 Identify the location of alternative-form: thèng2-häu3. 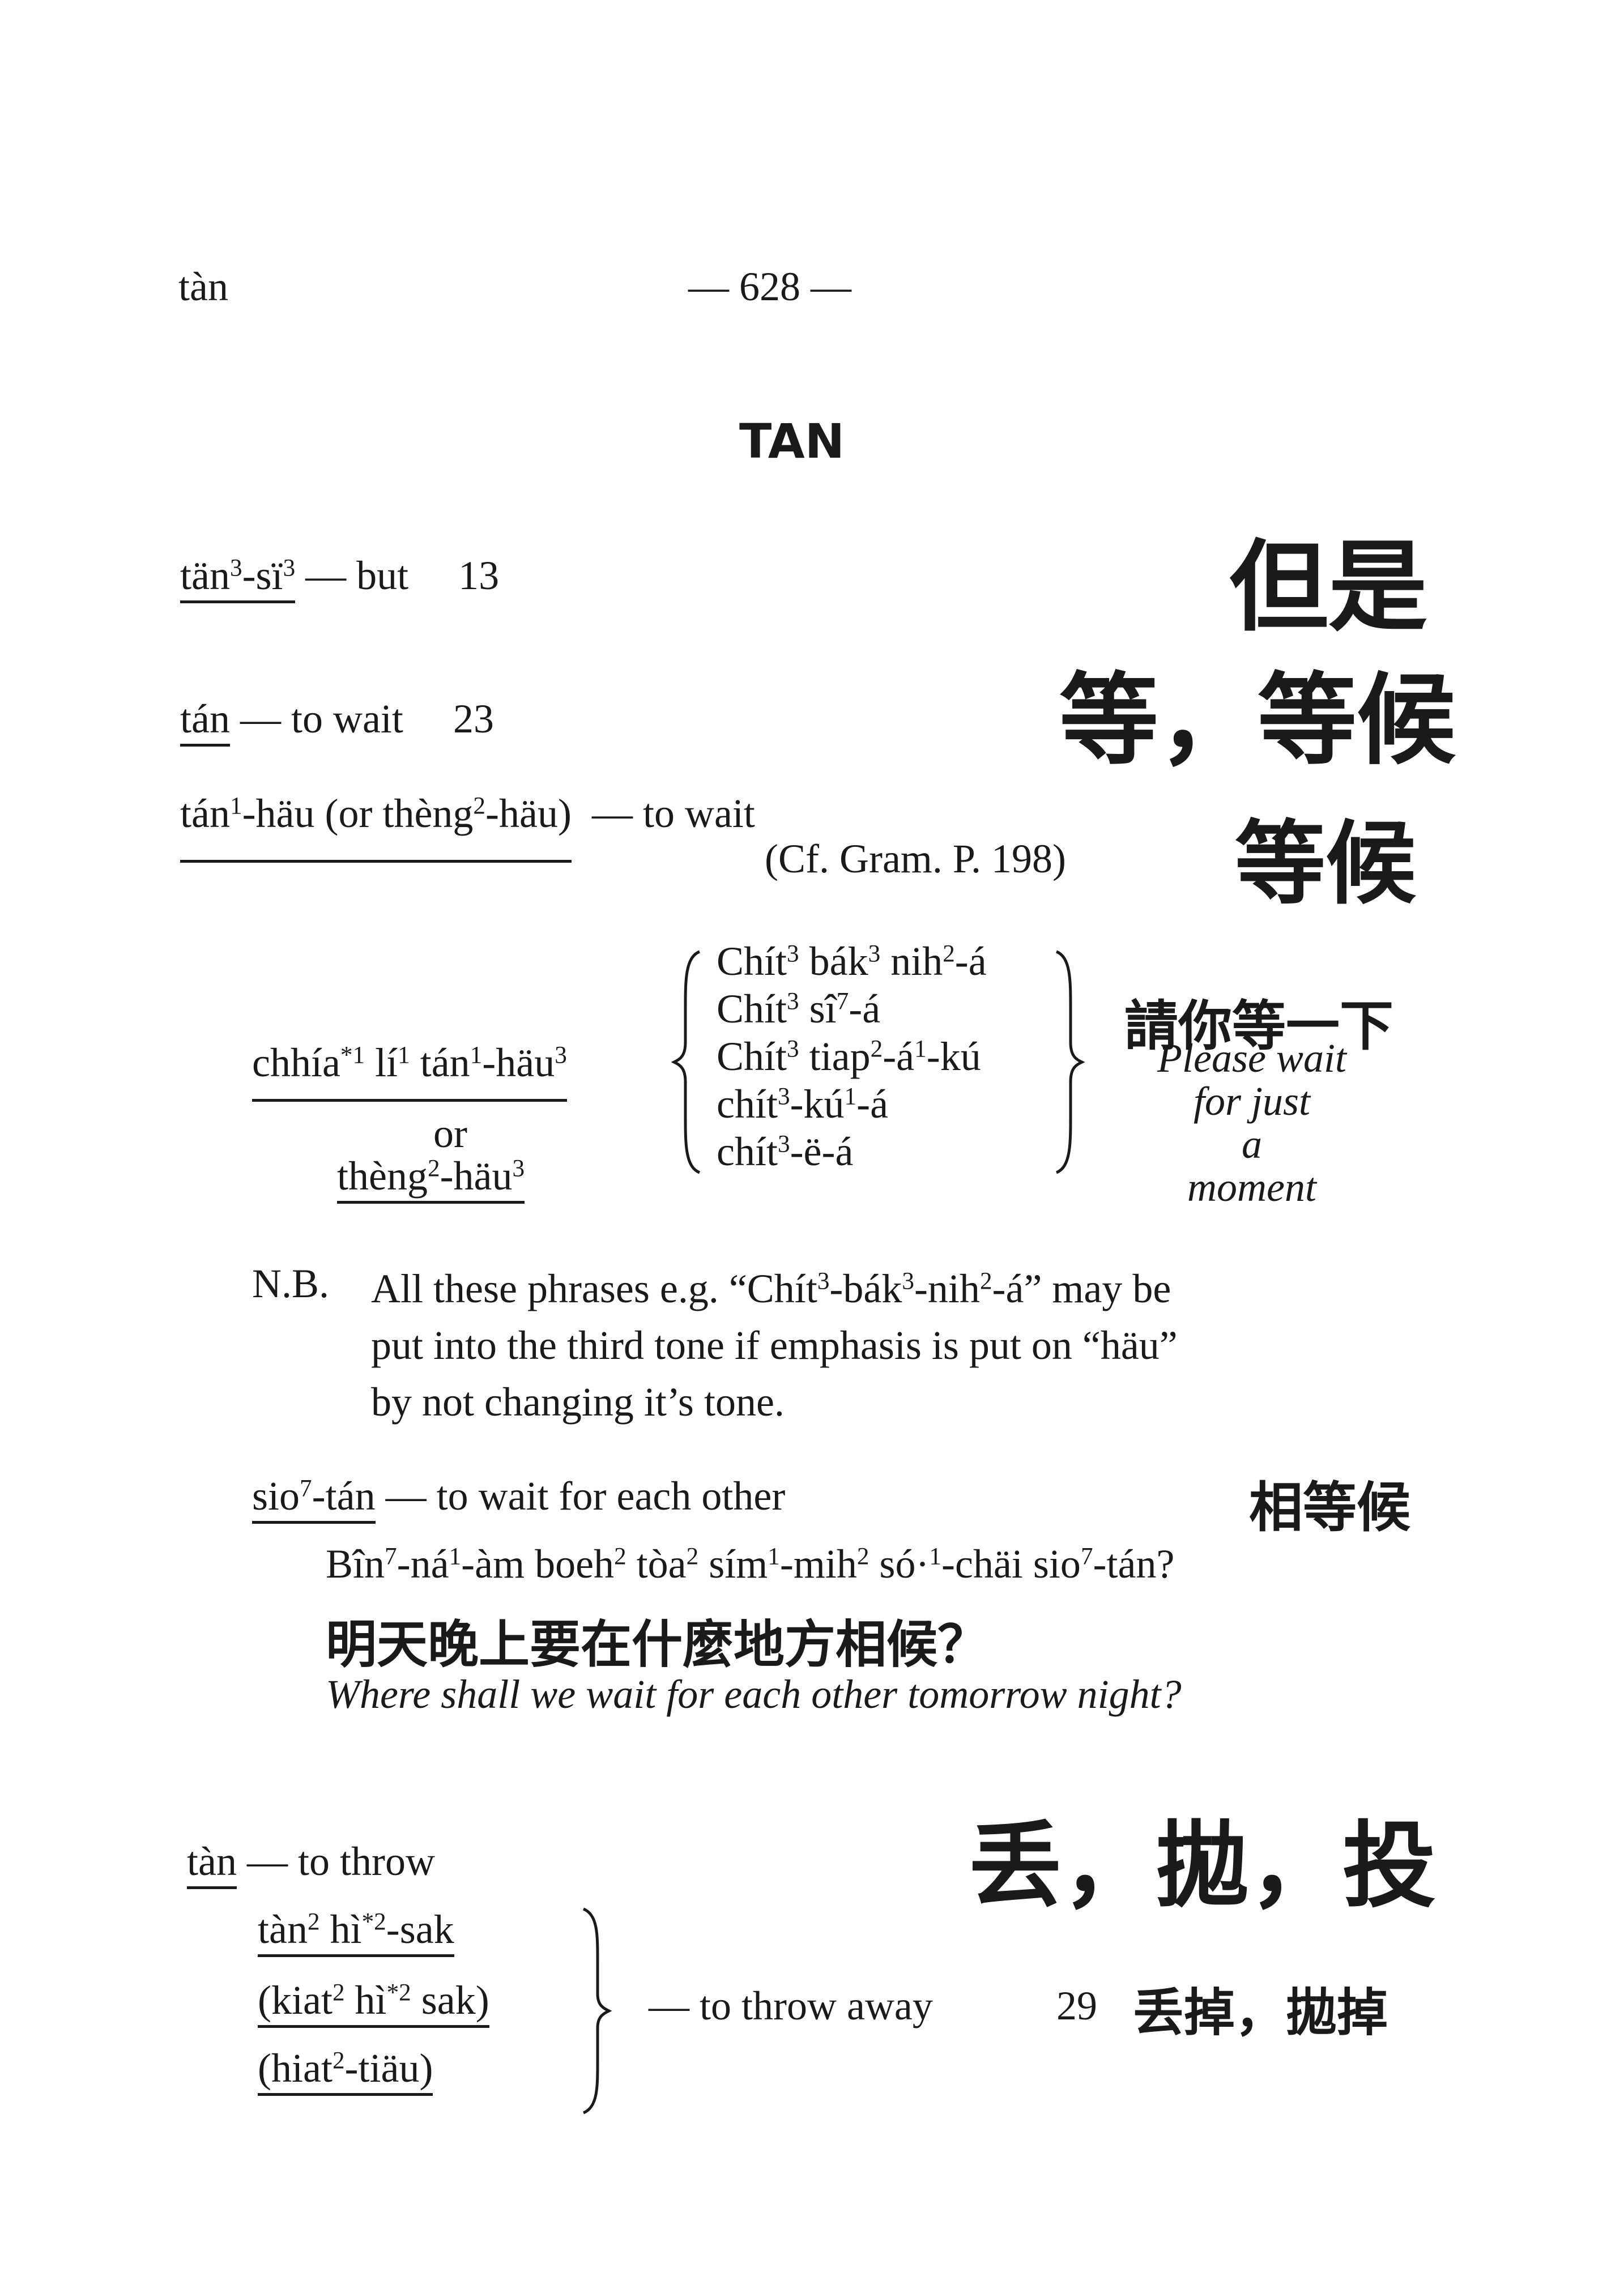
(431, 1178).